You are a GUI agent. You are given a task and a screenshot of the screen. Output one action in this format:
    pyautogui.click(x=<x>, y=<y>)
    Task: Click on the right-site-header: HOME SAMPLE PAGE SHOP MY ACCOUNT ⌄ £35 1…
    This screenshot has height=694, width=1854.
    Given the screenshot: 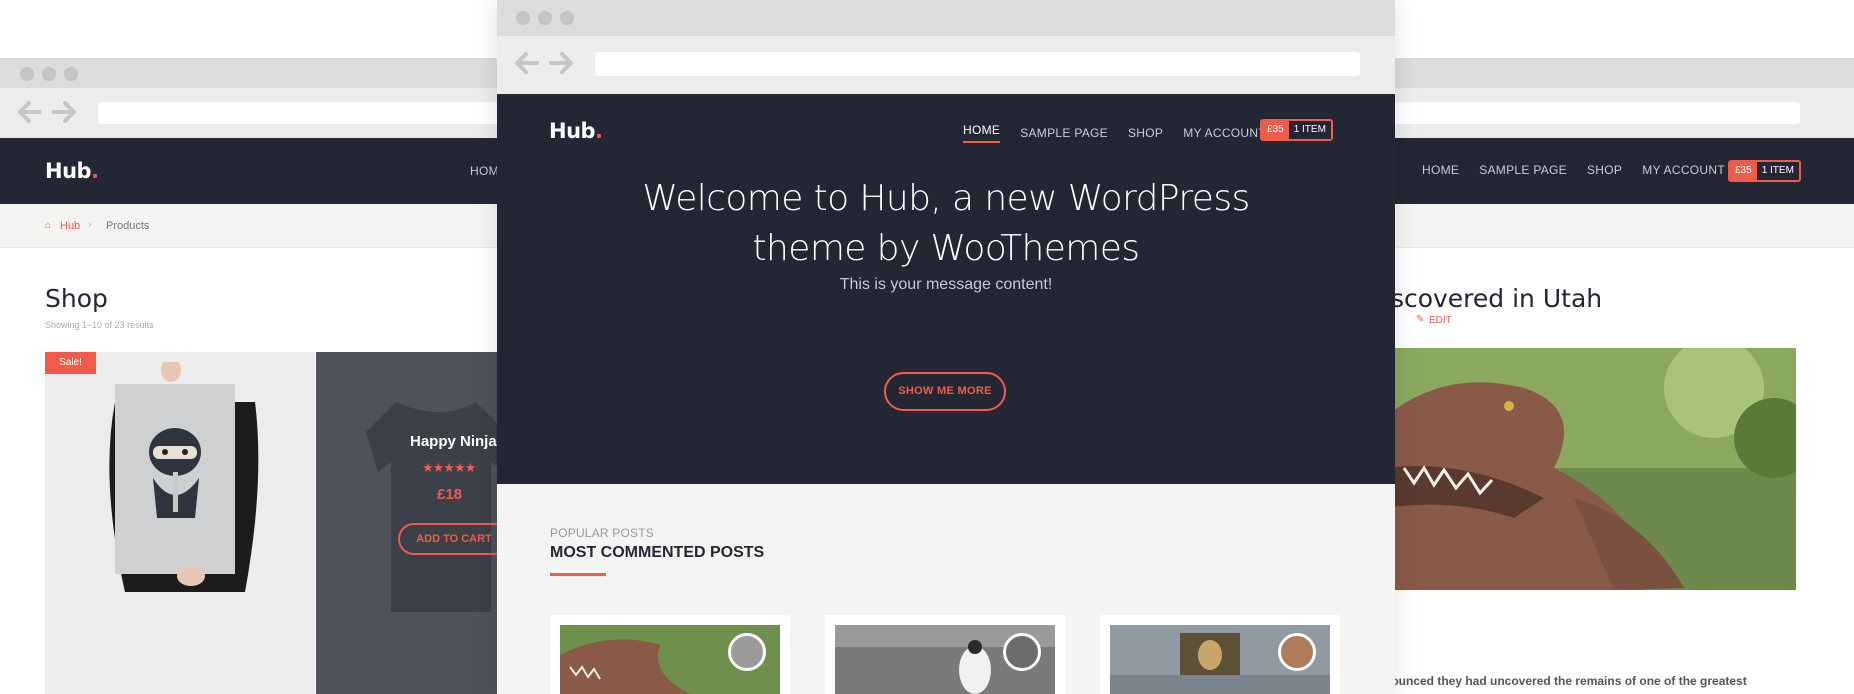 What is the action you would take?
    pyautogui.click(x=1604, y=171)
    